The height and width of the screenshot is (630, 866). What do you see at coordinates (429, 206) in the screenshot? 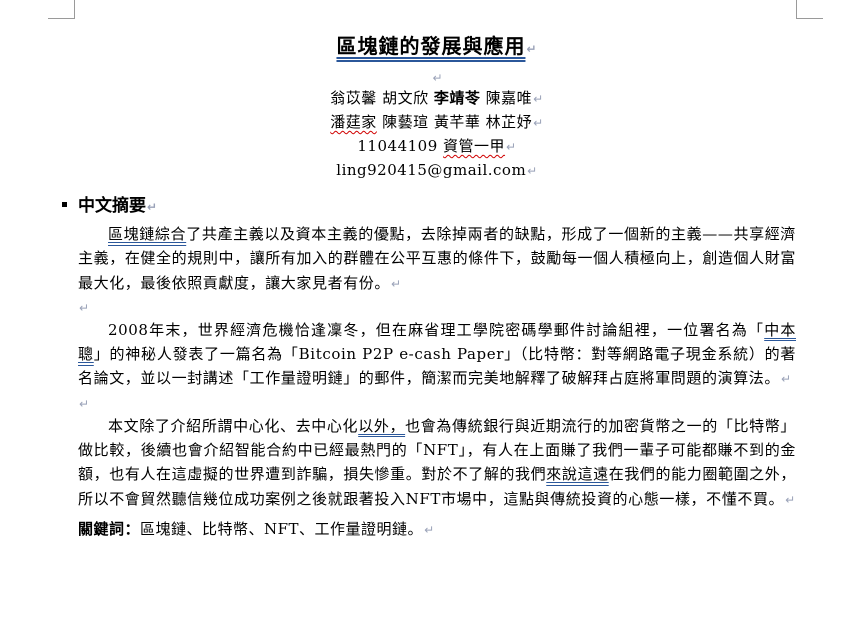
I see `section-heading-abstract: 中文摘要↵` at bounding box center [429, 206].